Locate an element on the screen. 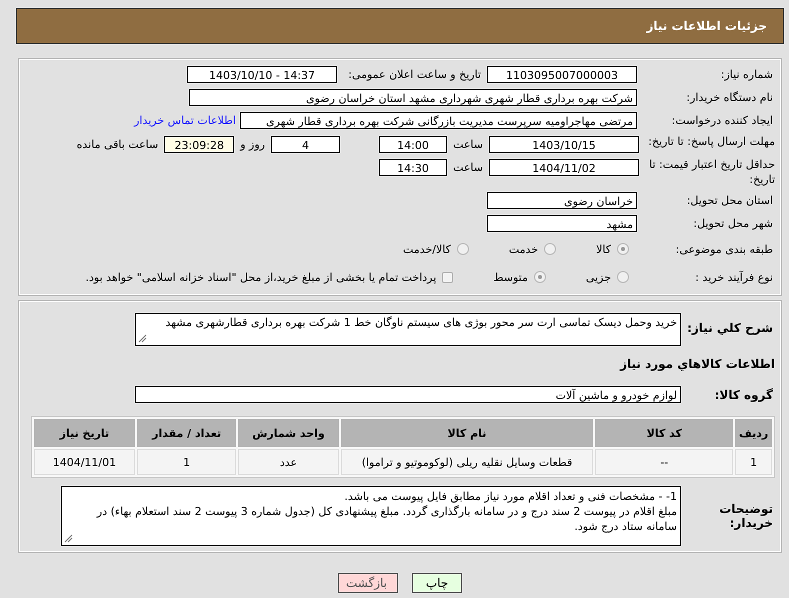 This screenshot has width=789, height=598. countdown-field: 23:09:28 is located at coordinates (199, 144).